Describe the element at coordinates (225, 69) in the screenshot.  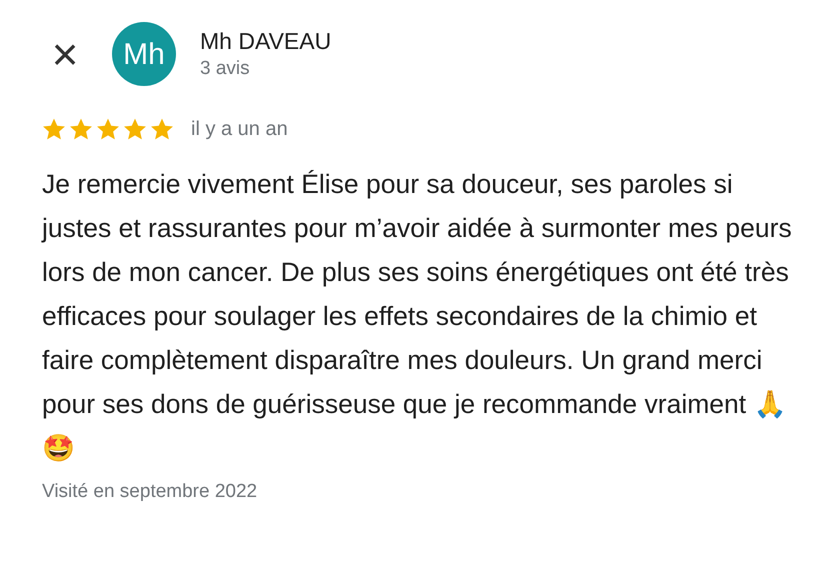
I see `review-count: 3 avis` at that location.